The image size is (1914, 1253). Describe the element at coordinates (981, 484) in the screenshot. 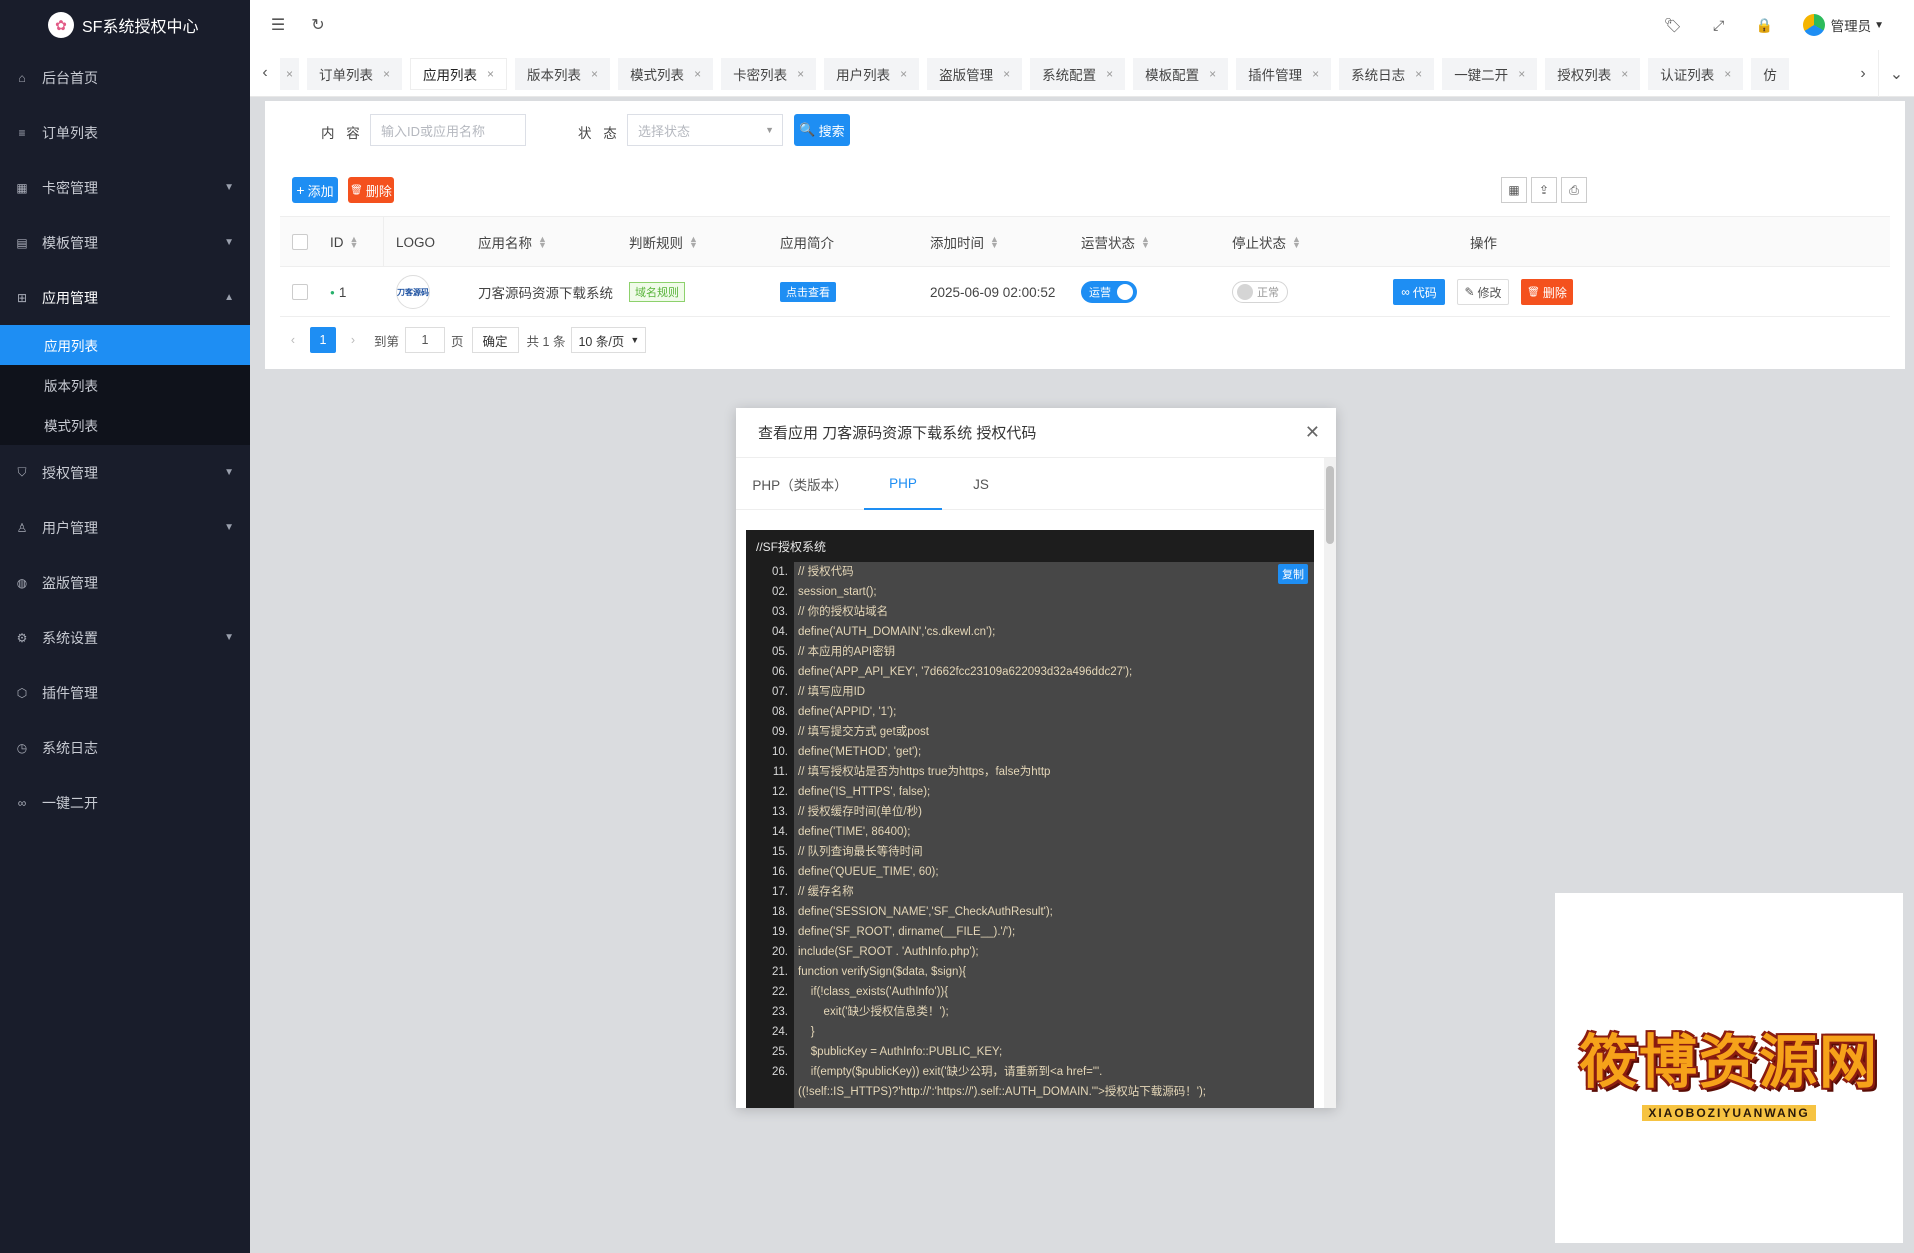

I see `code-tab-2: JS` at that location.